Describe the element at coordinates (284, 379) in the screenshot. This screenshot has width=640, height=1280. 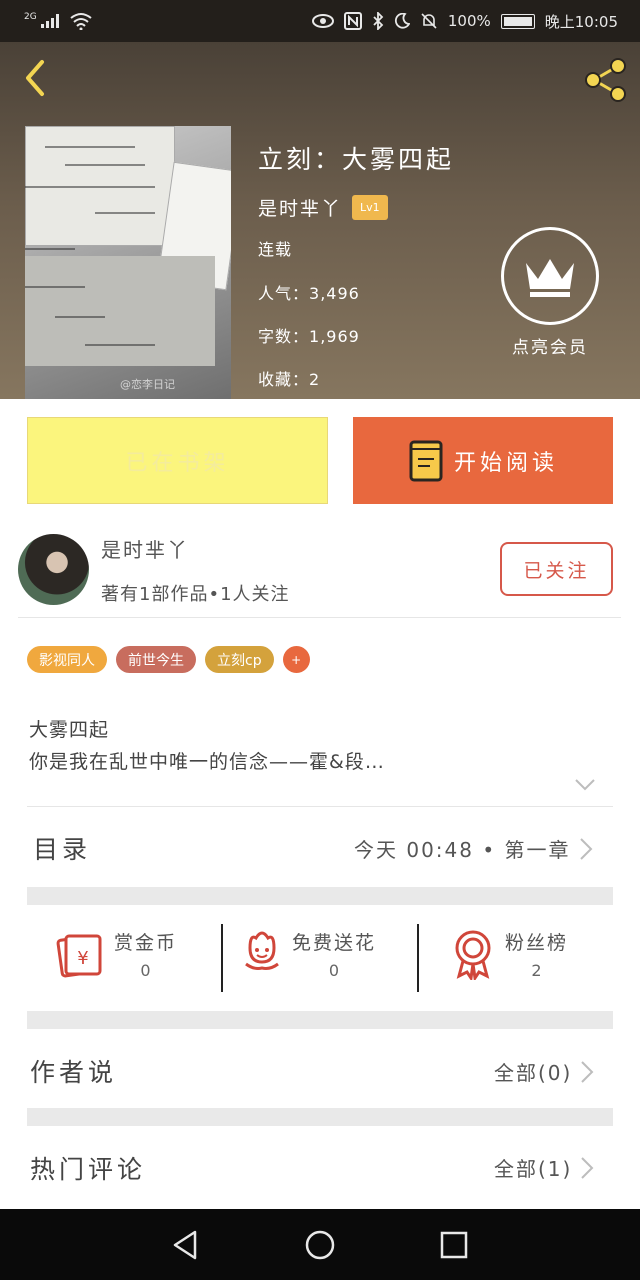
I see `favorites-label: 收藏：` at that location.